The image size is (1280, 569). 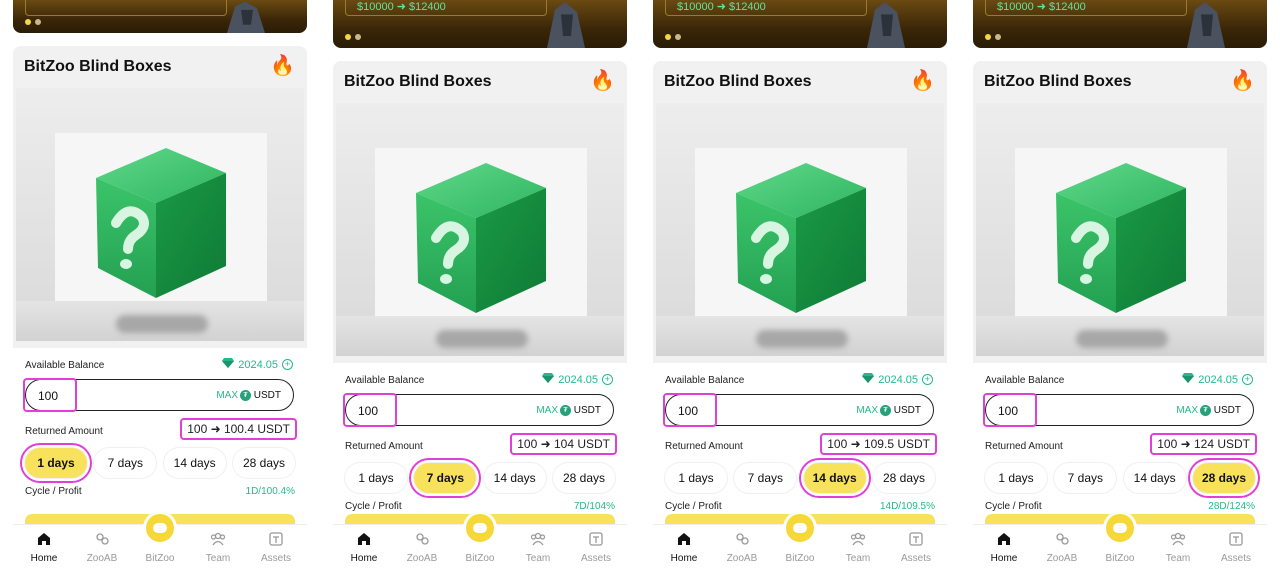 What do you see at coordinates (693, 506) in the screenshot?
I see `cycle-profit-label: Cycle / Profit` at bounding box center [693, 506].